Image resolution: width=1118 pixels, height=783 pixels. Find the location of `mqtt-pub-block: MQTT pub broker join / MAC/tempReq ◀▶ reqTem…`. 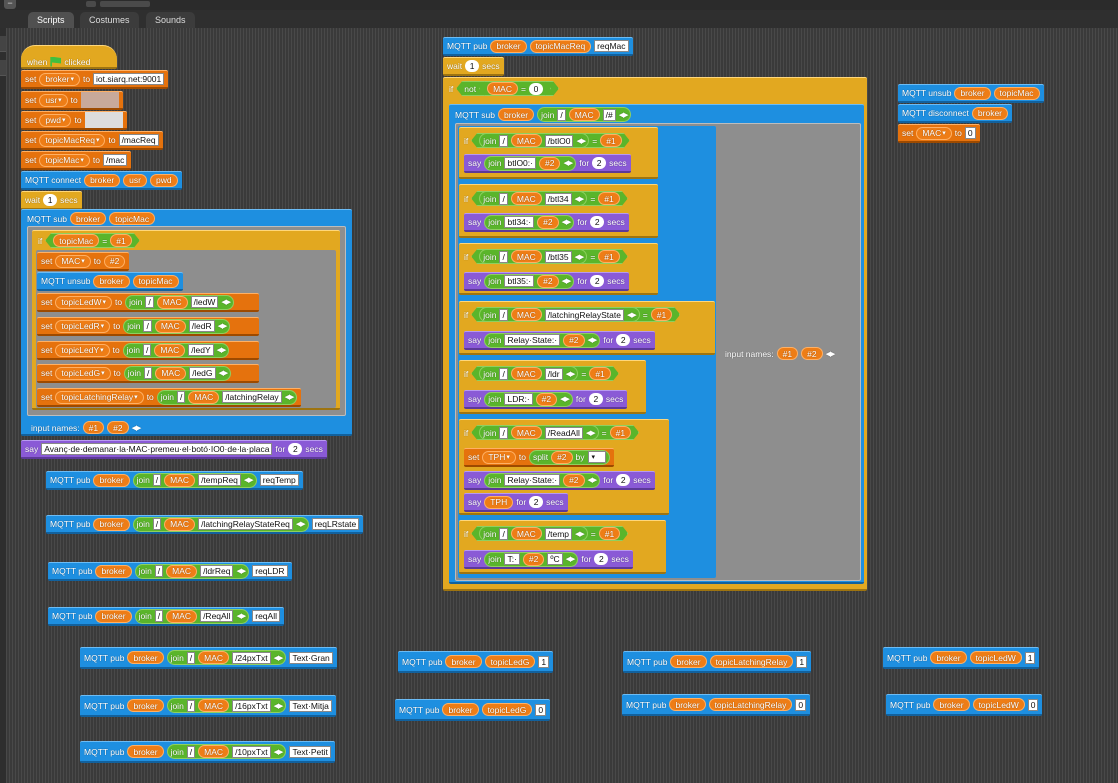

mqtt-pub-block: MQTT pub broker join / MAC/tempReq ◀▶ reqTem… is located at coordinates (174, 480).